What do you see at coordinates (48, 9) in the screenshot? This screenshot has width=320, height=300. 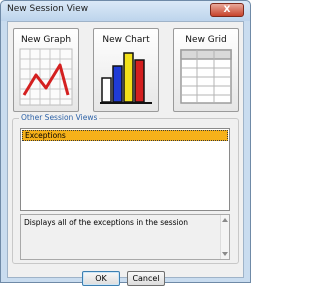 I see `window-title: New Session View` at bounding box center [48, 9].